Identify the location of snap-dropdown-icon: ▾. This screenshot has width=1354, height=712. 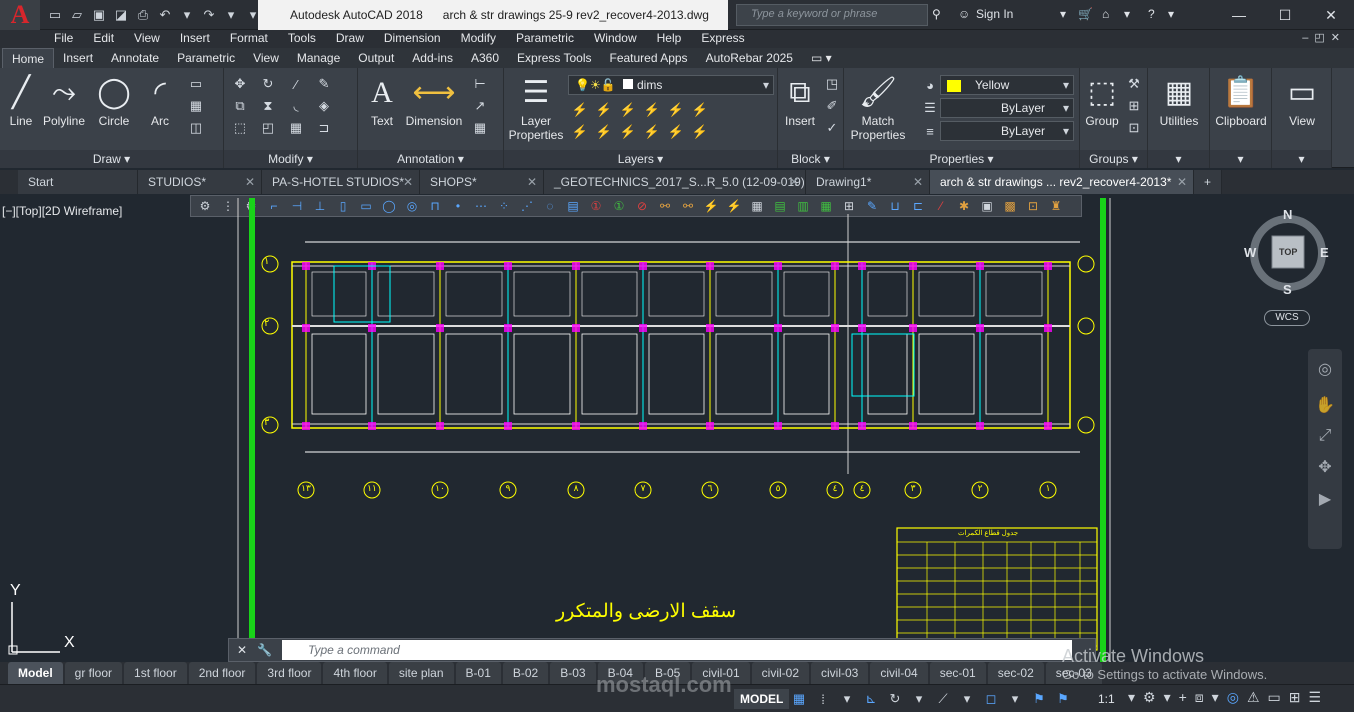
(847, 699).